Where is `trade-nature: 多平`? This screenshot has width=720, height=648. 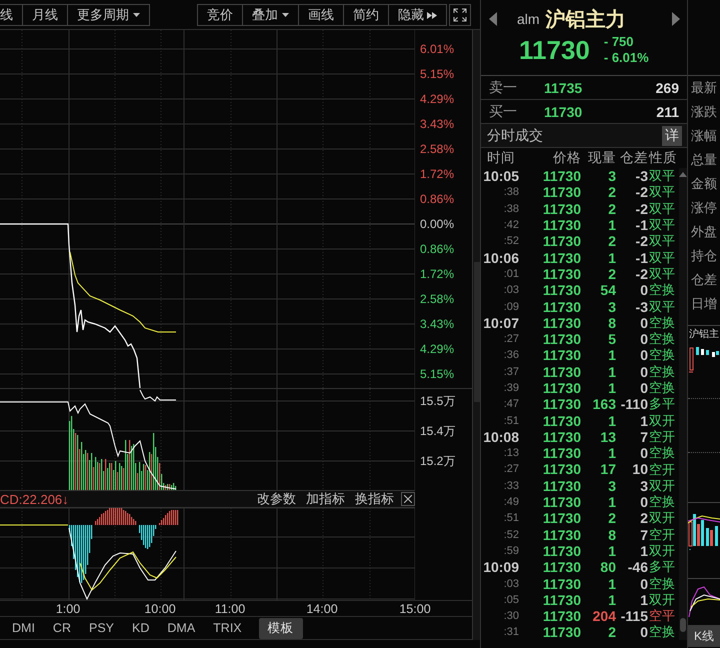
trade-nature: 多平 is located at coordinates (662, 404).